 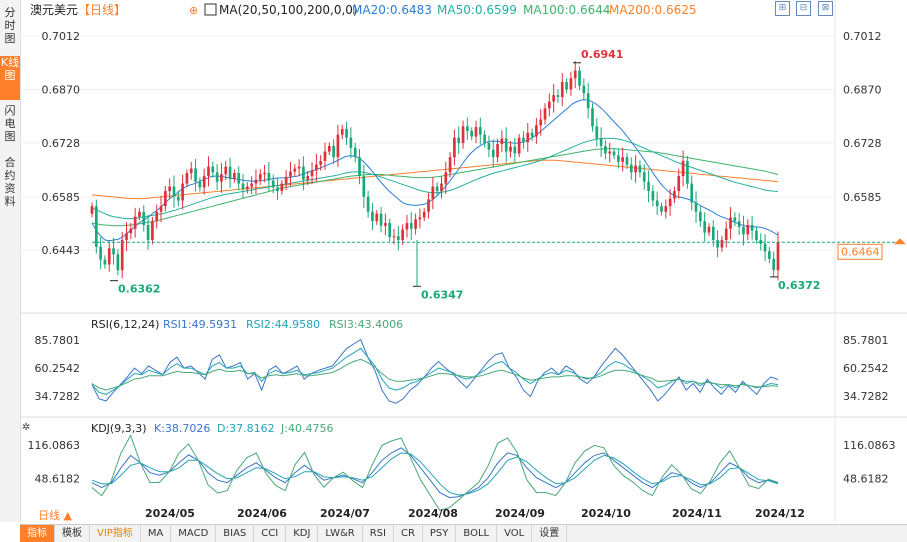 I want to click on tab-templates: 模板, so click(x=72, y=533).